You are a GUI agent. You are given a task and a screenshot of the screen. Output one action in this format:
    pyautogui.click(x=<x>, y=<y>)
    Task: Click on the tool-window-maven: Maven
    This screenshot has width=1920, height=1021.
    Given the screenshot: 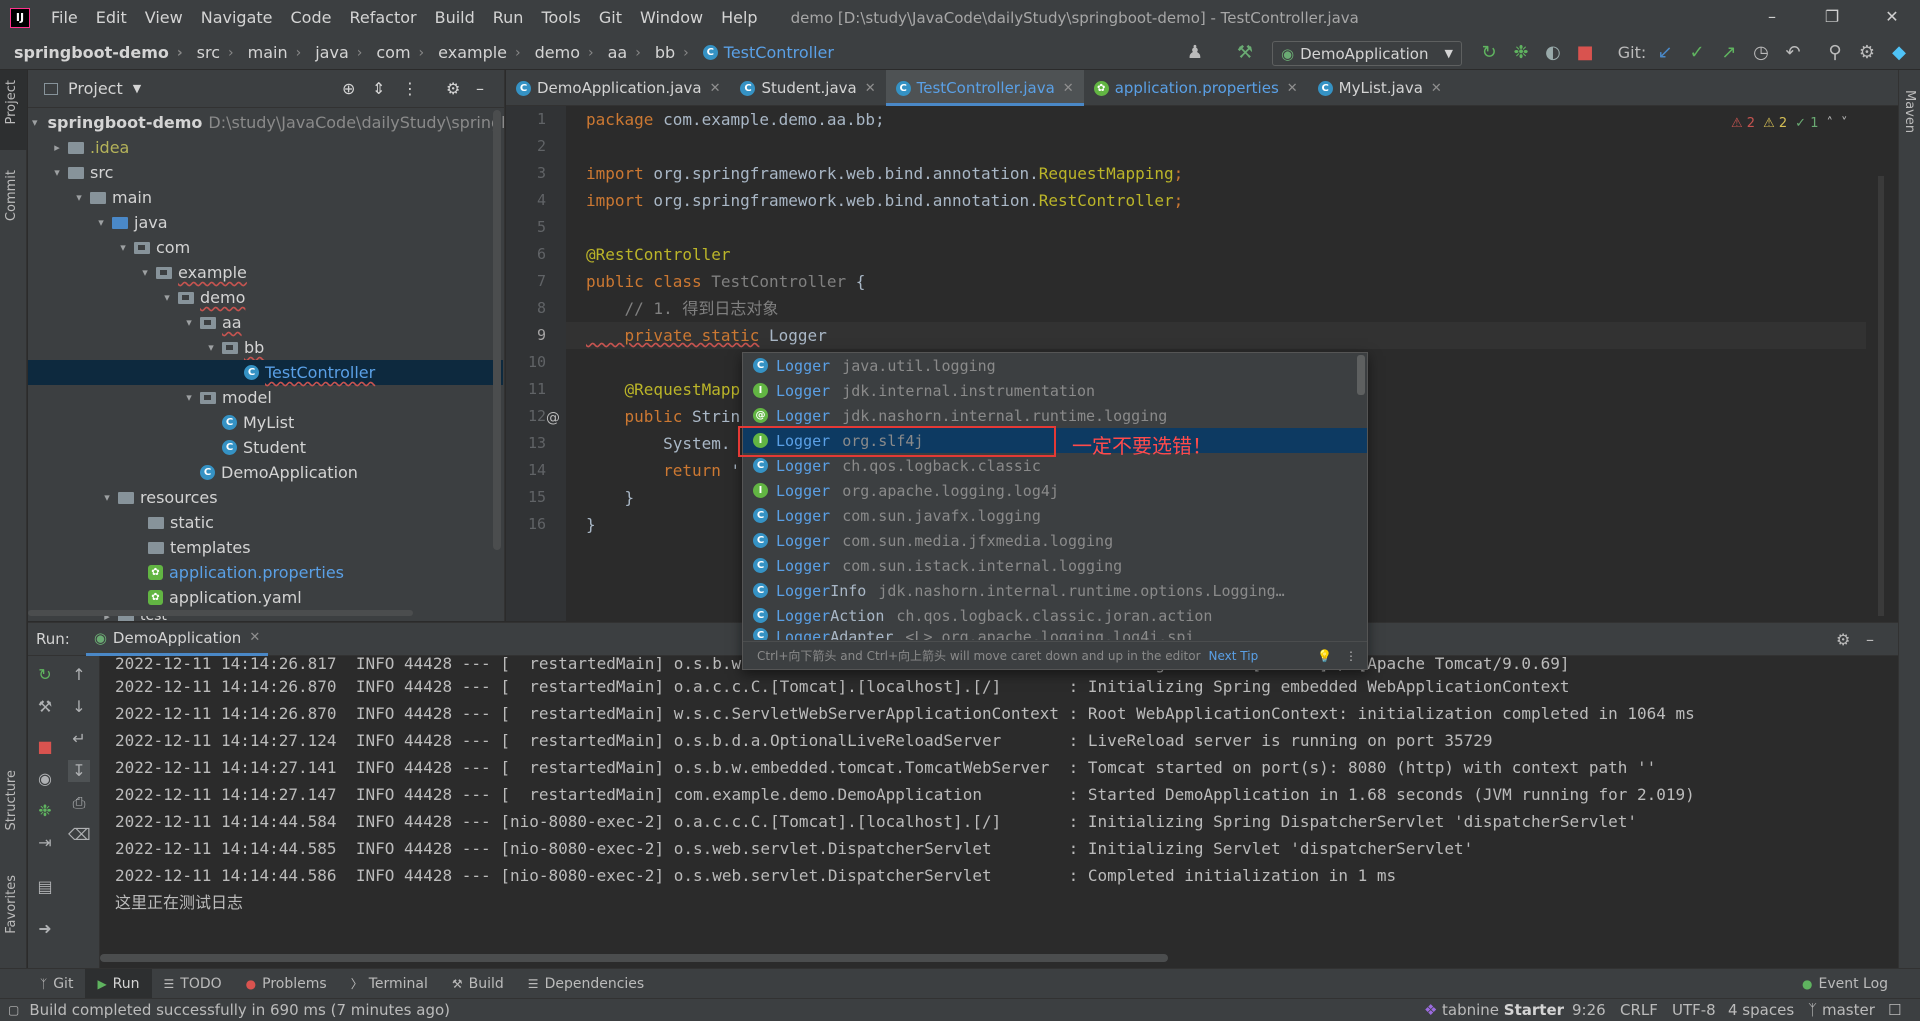 What is the action you would take?
    pyautogui.click(x=1909, y=111)
    